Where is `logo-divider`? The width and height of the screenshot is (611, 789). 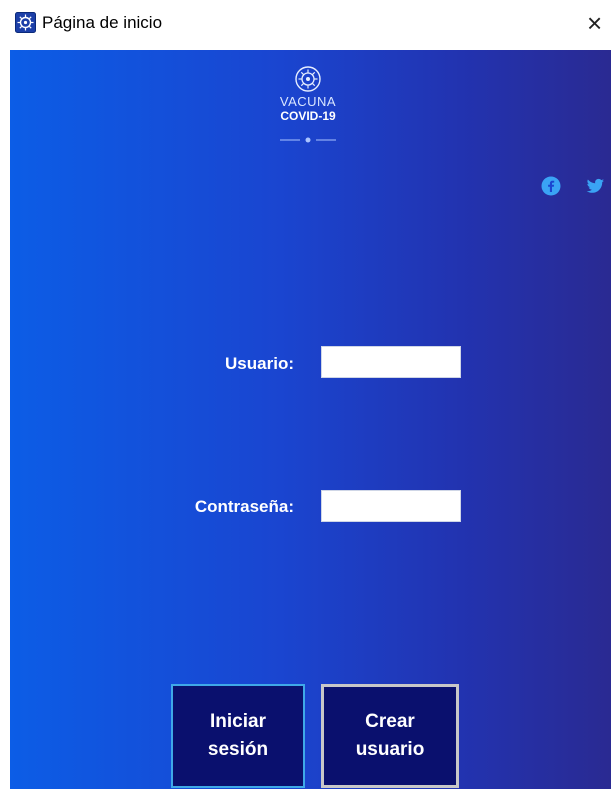 logo-divider is located at coordinates (308, 137).